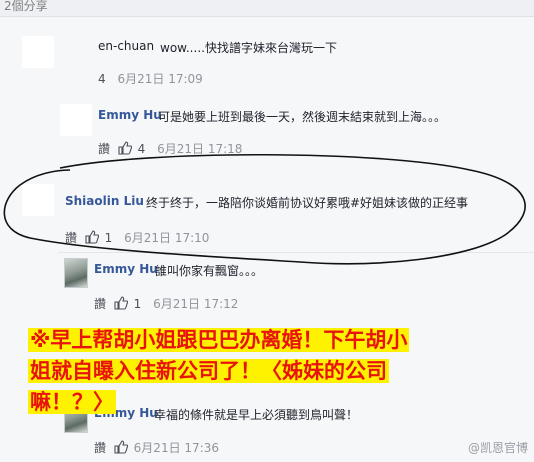  I want to click on comment-timestamp: 6月21日 17:09, so click(159, 79).